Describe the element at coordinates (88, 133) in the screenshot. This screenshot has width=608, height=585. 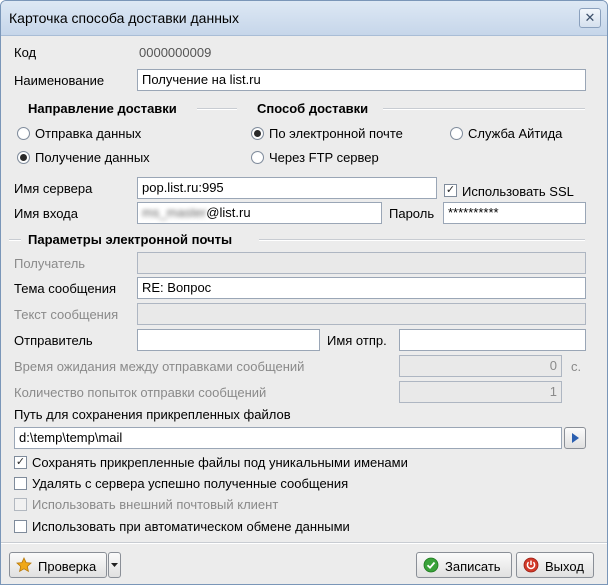
I see `radio-send-data-label: Отправка данных` at that location.